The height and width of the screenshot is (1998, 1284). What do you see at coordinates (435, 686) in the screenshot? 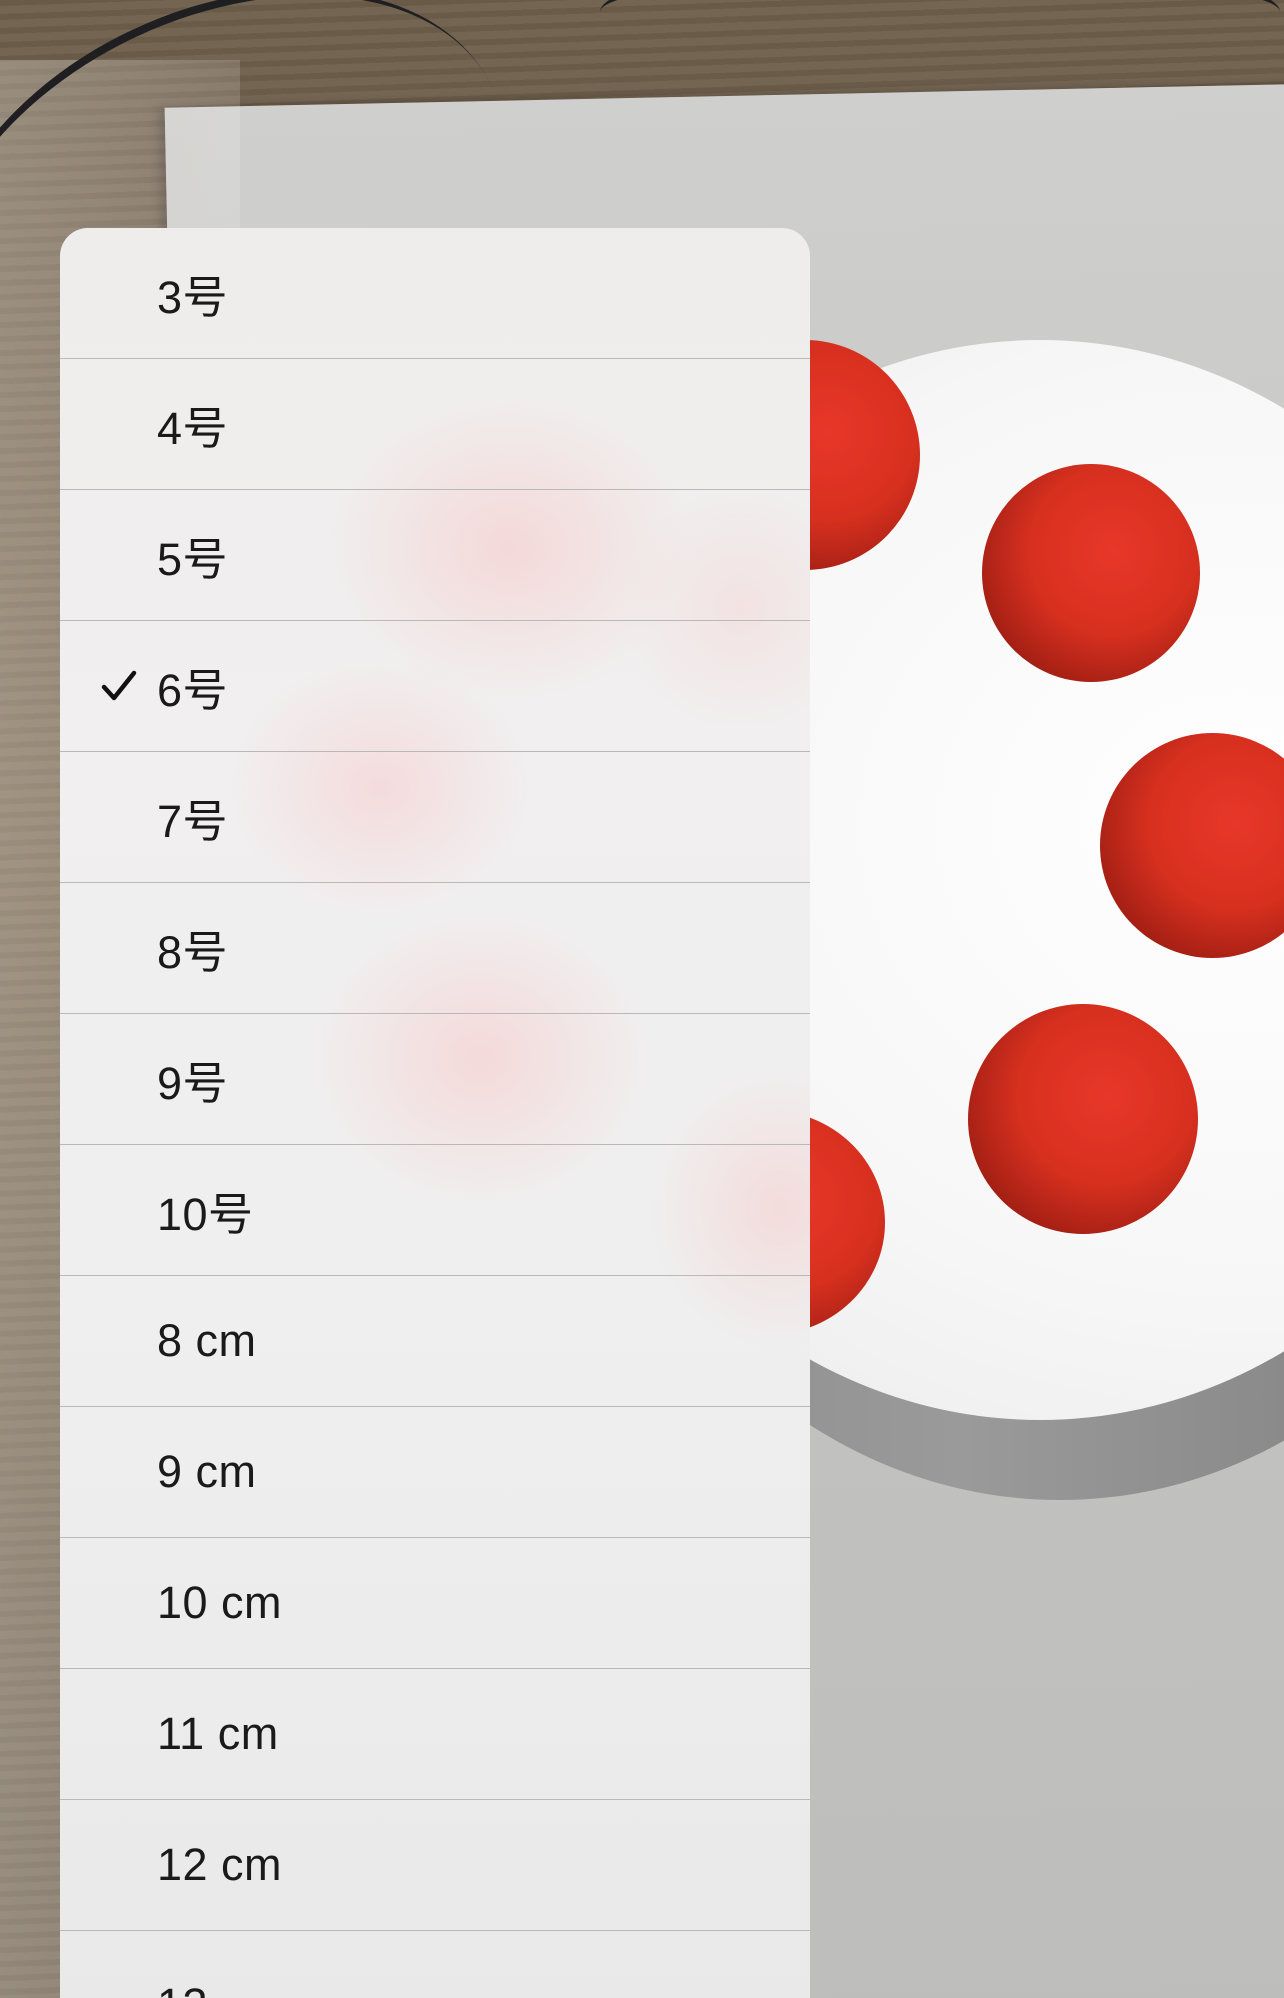
I see `menu-item-size: 6号` at bounding box center [435, 686].